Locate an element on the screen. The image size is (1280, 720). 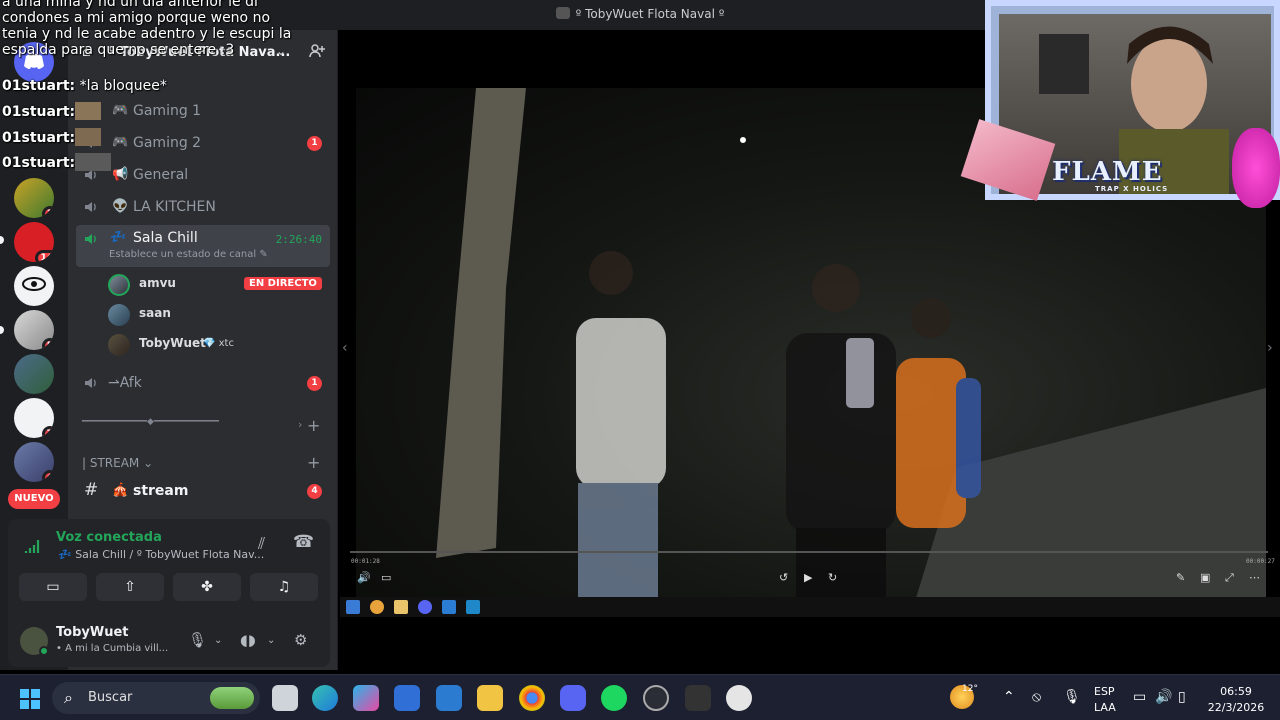
fullscreen-icon: ⤢ is located at coordinates (1229, 578).